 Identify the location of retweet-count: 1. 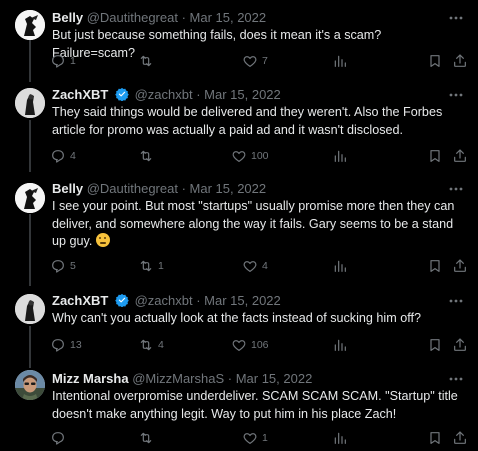
(161, 266).